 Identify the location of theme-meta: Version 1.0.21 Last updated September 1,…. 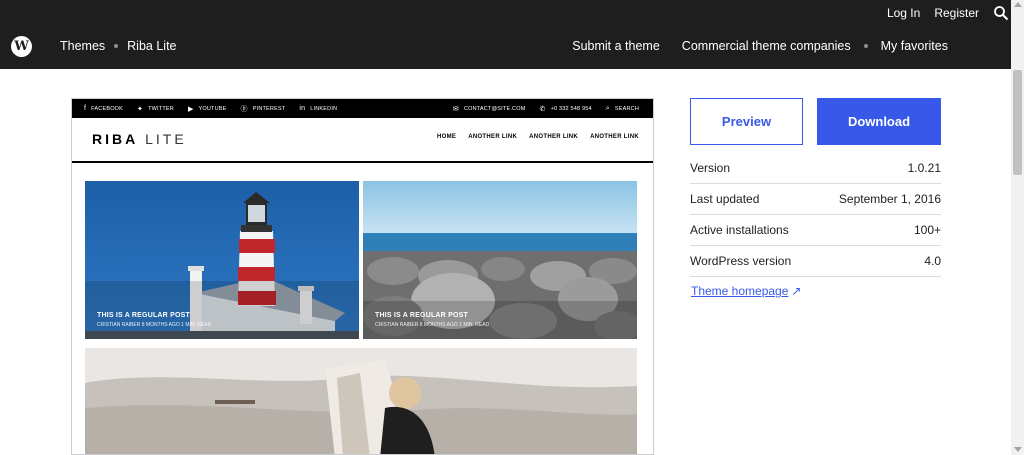
(815, 215).